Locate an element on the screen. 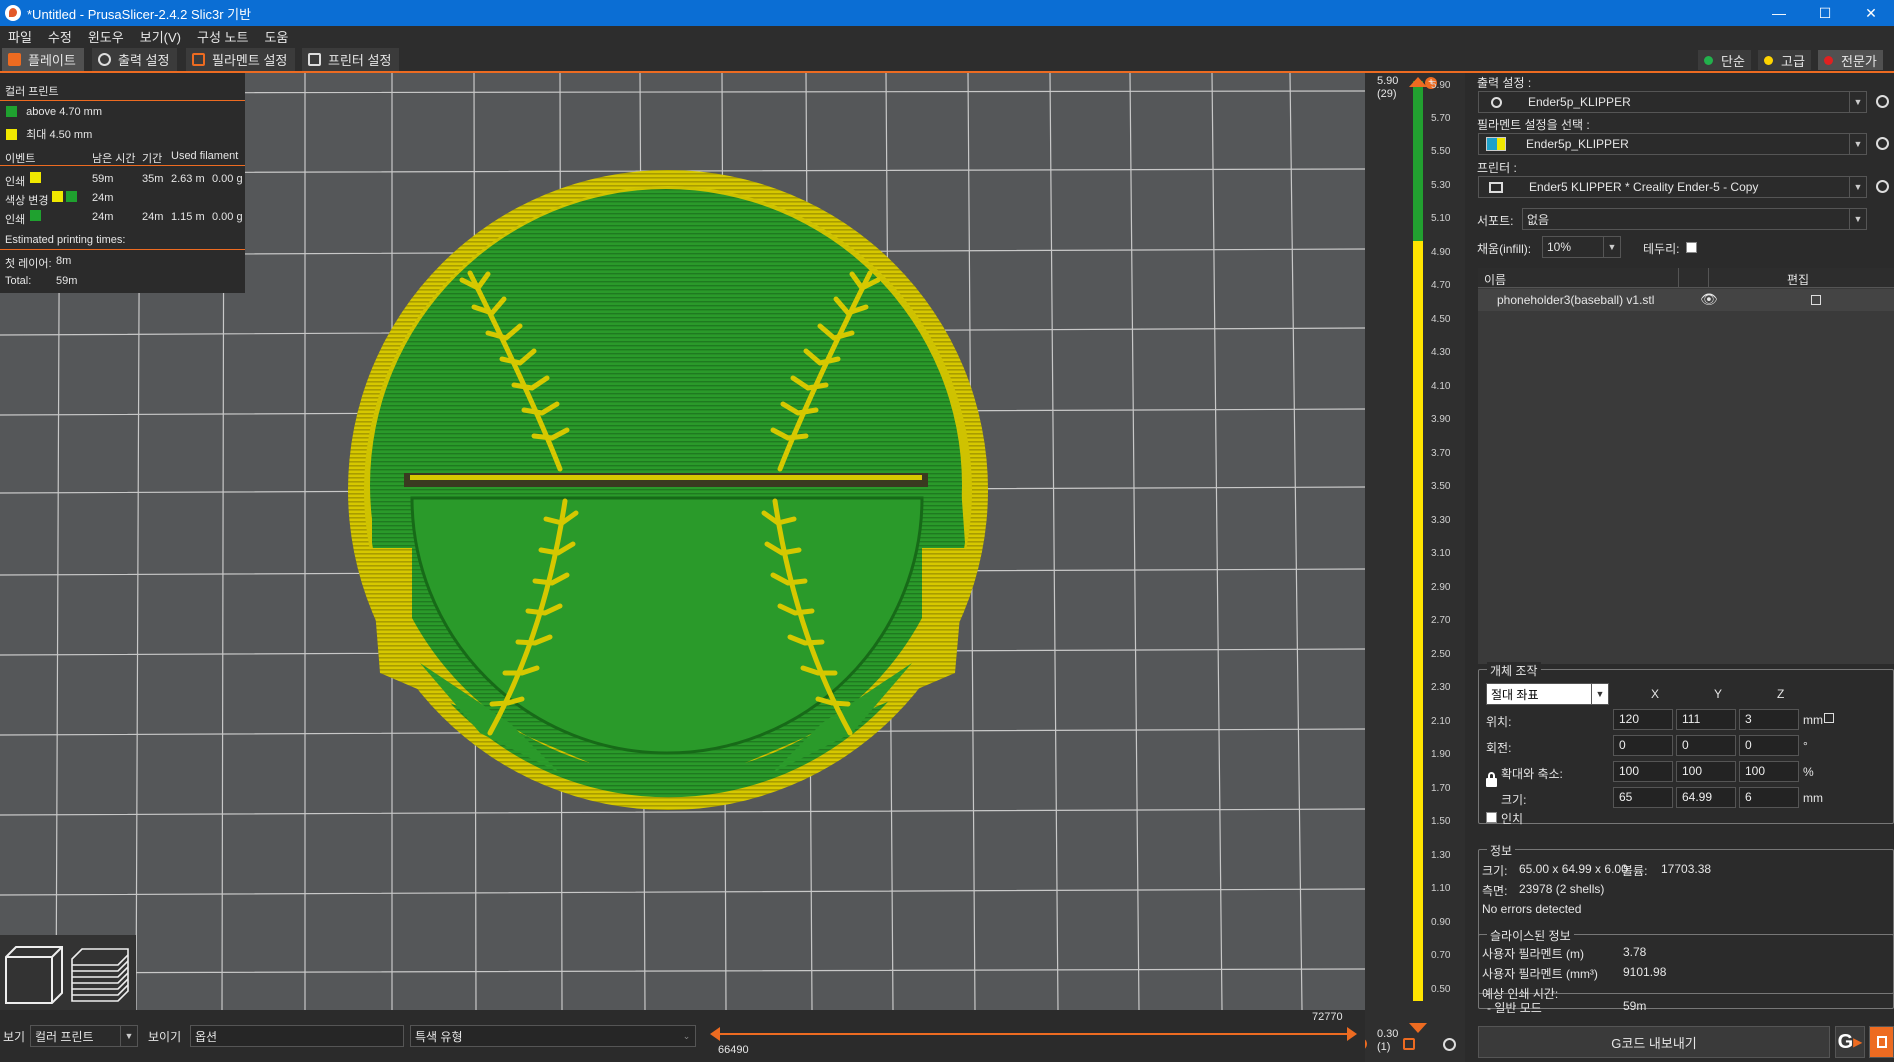 The width and height of the screenshot is (1894, 1062). menu-view: 보기(V) is located at coordinates (160, 36).